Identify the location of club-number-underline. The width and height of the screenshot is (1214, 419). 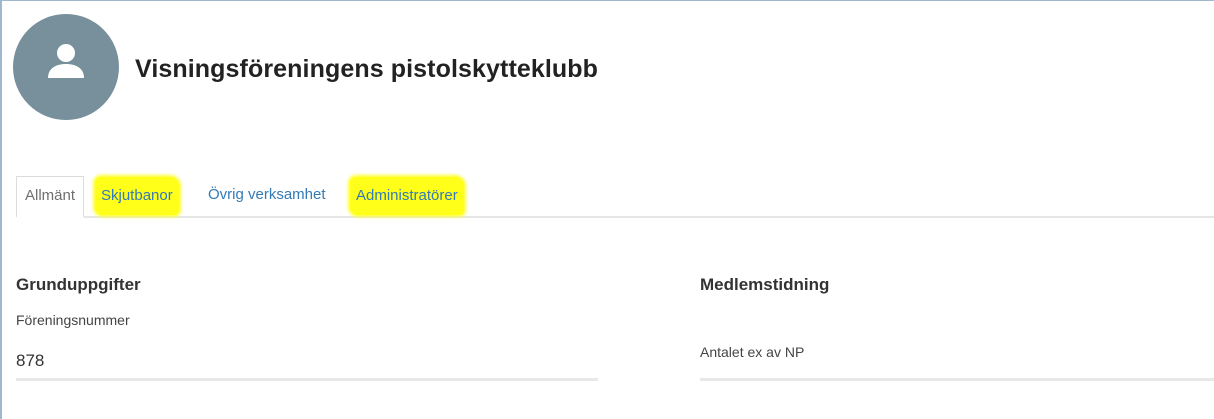
(307, 379).